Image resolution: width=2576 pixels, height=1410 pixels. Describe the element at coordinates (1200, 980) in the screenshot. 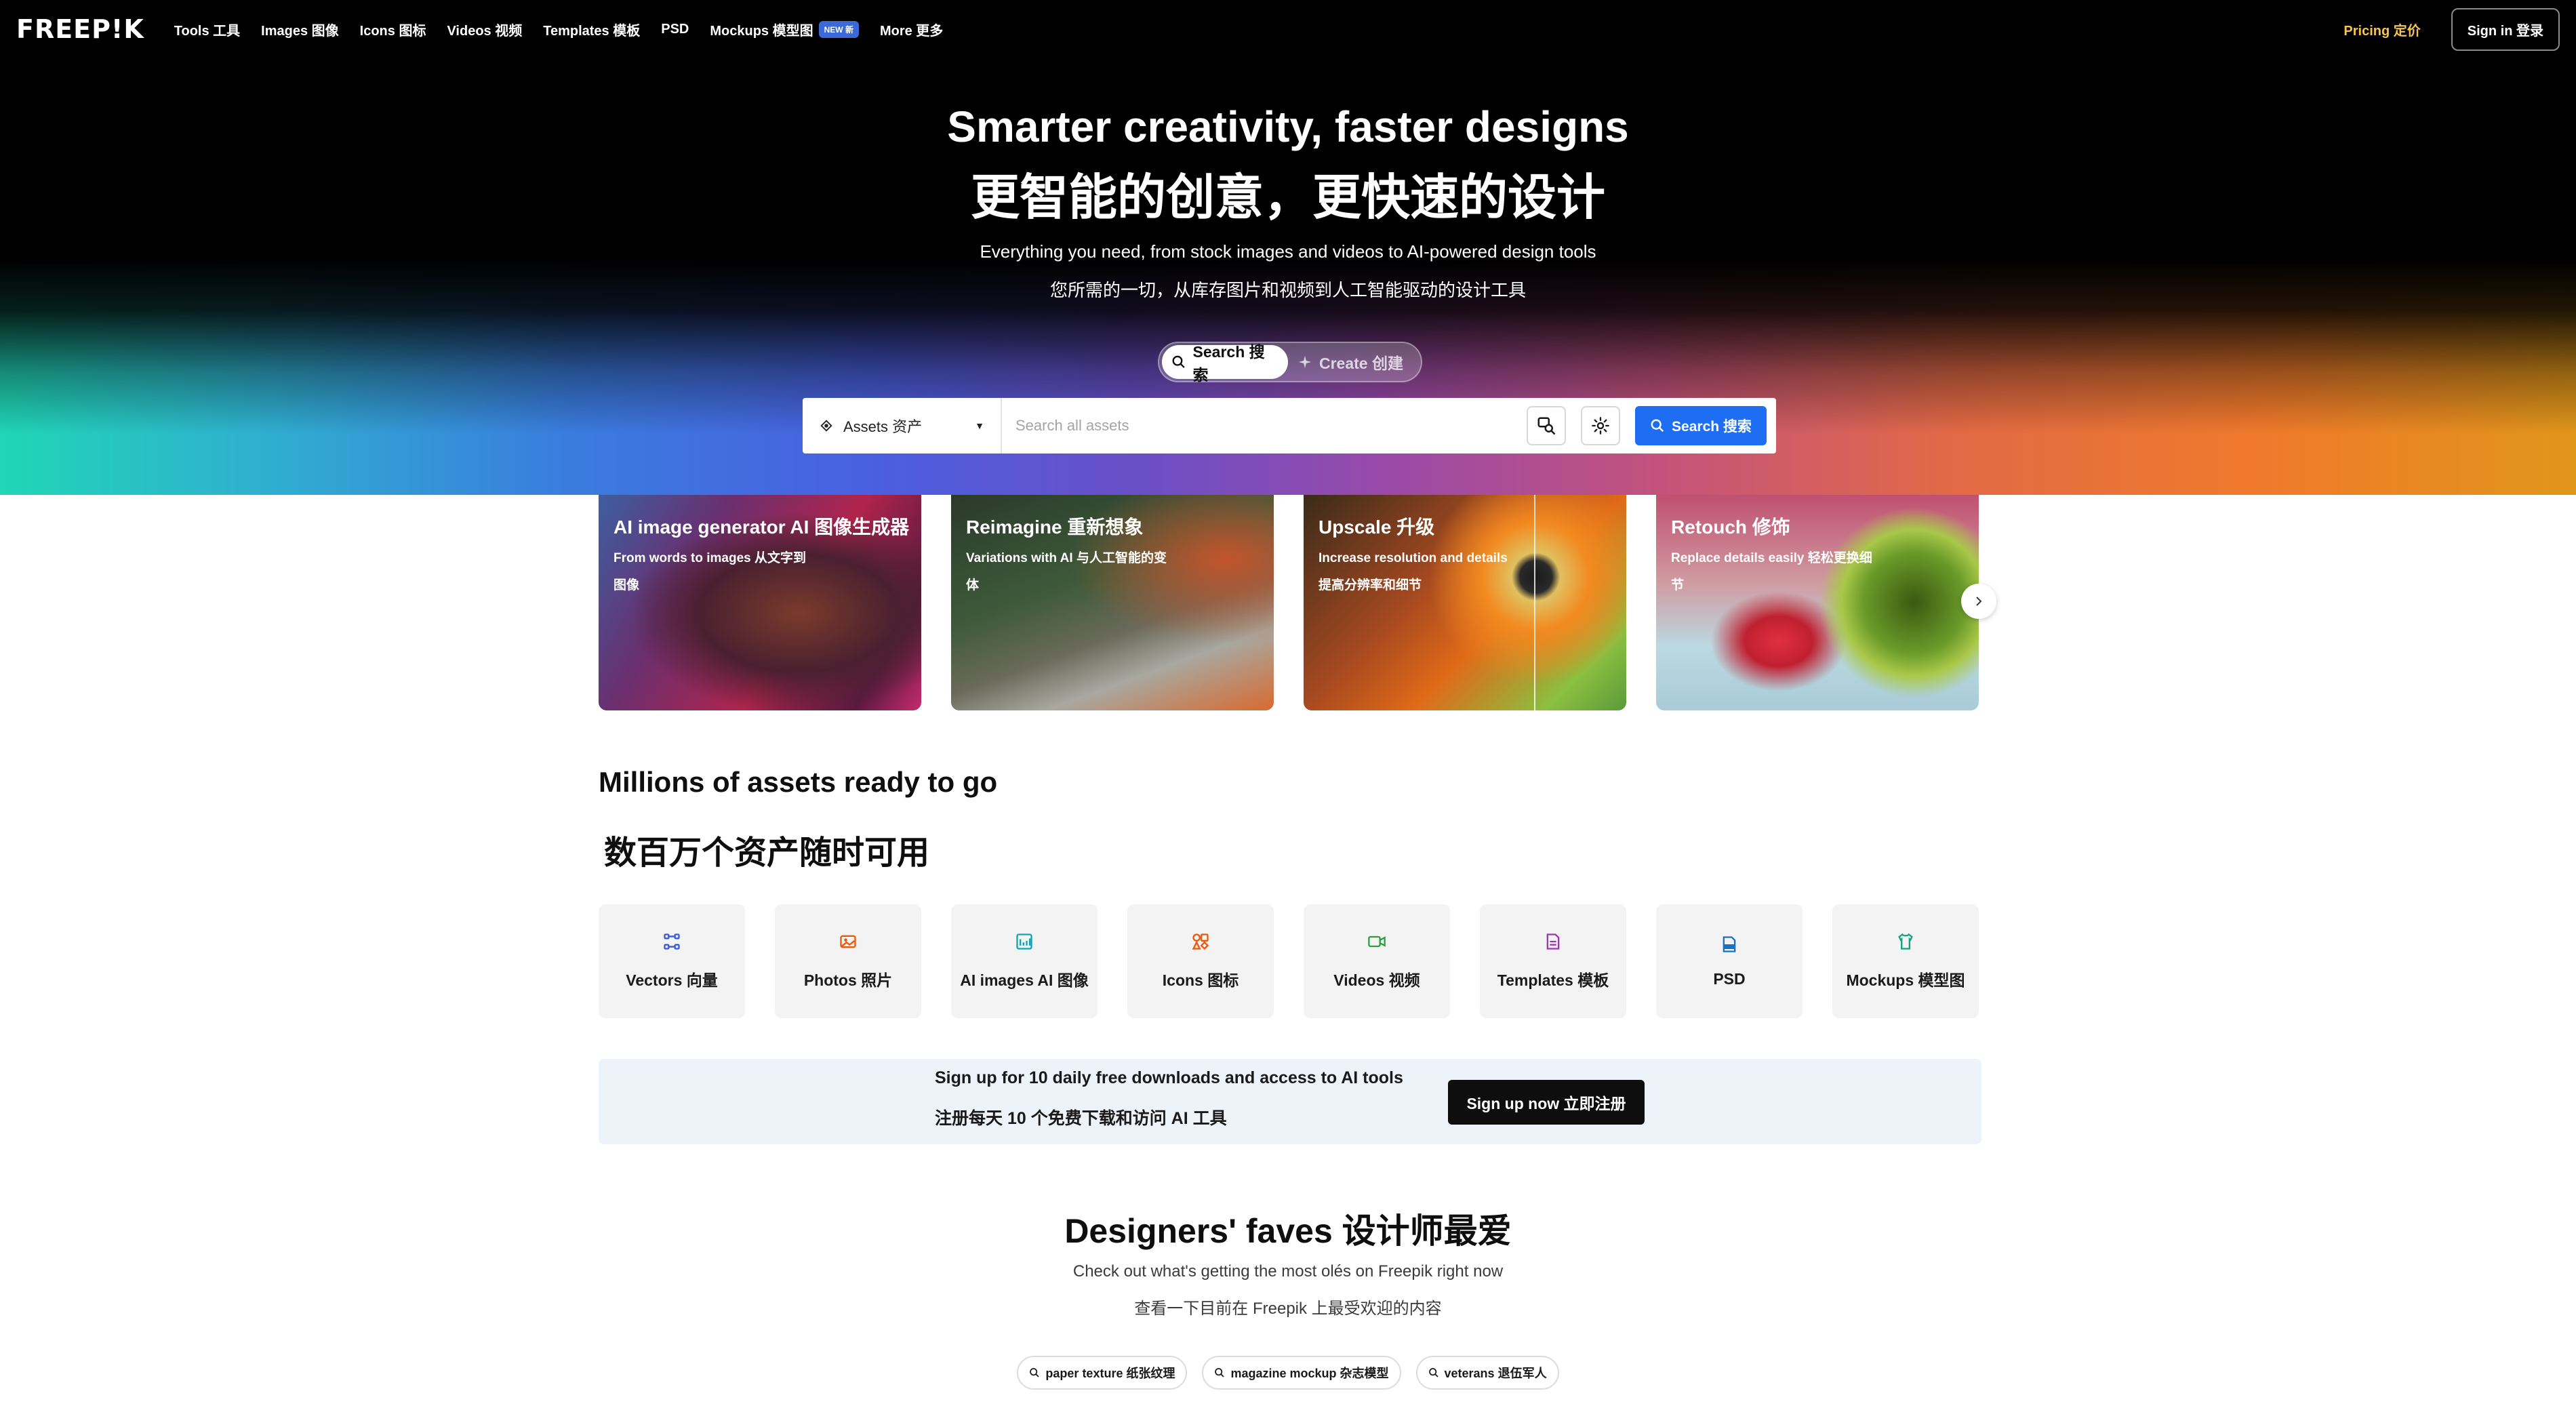

I see `category-label: Icons 图标` at that location.